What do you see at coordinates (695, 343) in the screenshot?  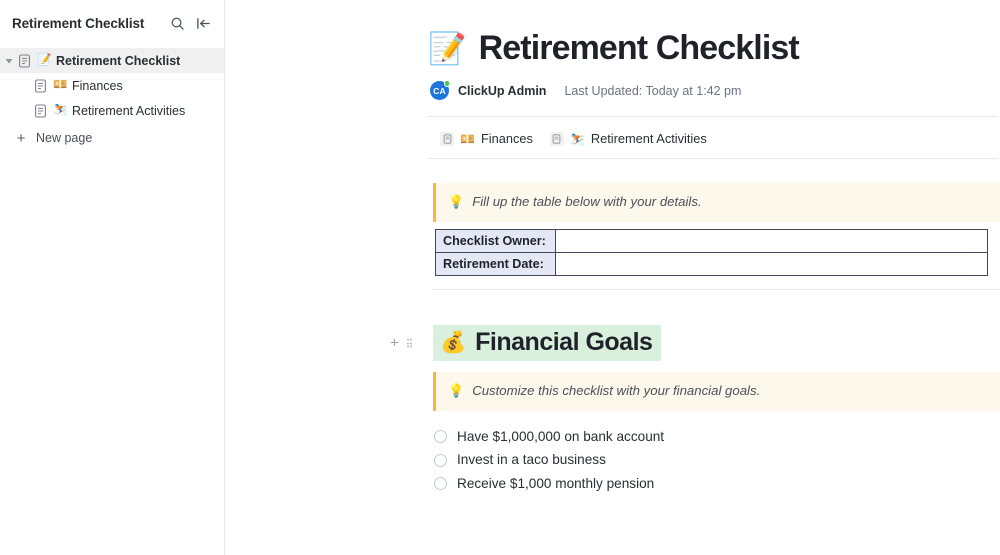 I see `section-financial-goals-block: + 💰 Financial Goals` at bounding box center [695, 343].